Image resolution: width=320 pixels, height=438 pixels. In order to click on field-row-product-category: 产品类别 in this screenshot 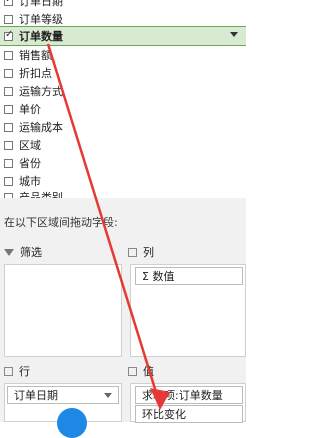, I will do `click(123, 193)`.